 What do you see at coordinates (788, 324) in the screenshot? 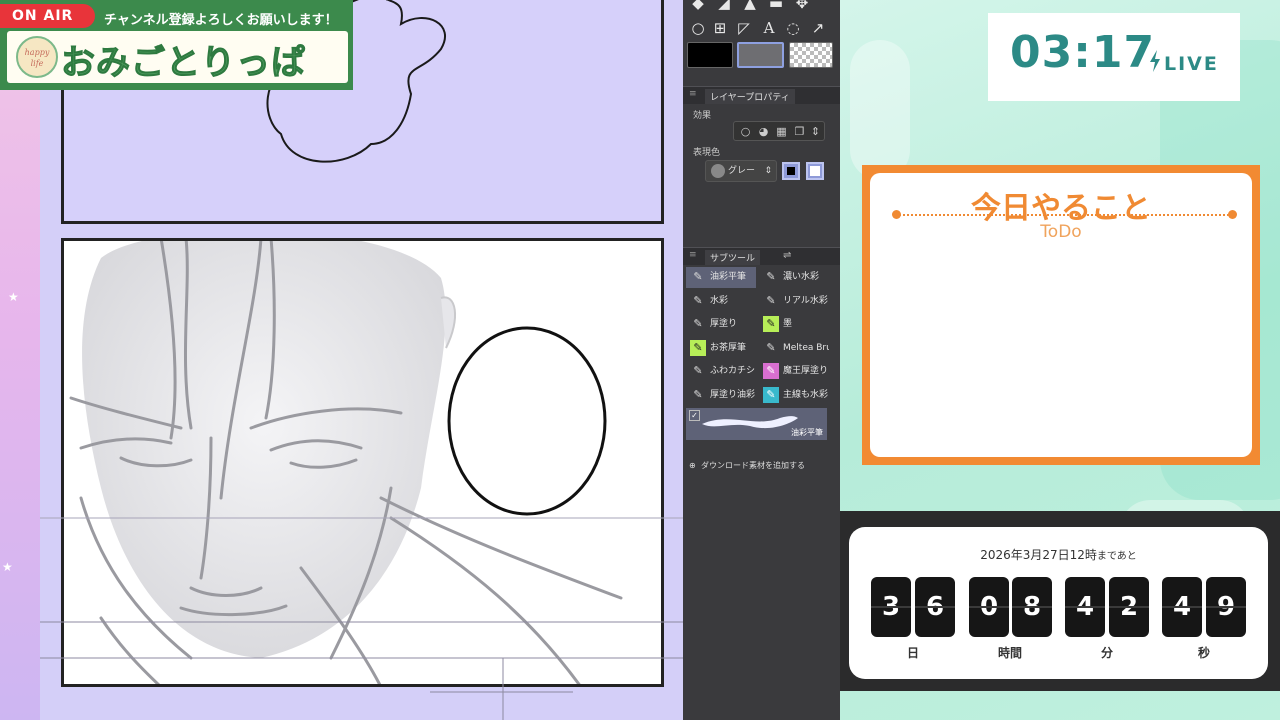
I see `sub-tool-label: 墨` at bounding box center [788, 324].